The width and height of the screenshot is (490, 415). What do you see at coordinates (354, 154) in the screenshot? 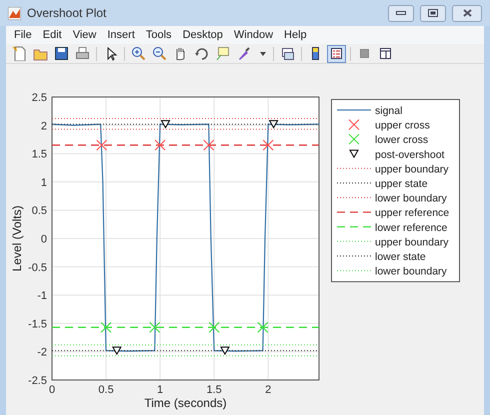
I see `triangle-marker-icon` at bounding box center [354, 154].